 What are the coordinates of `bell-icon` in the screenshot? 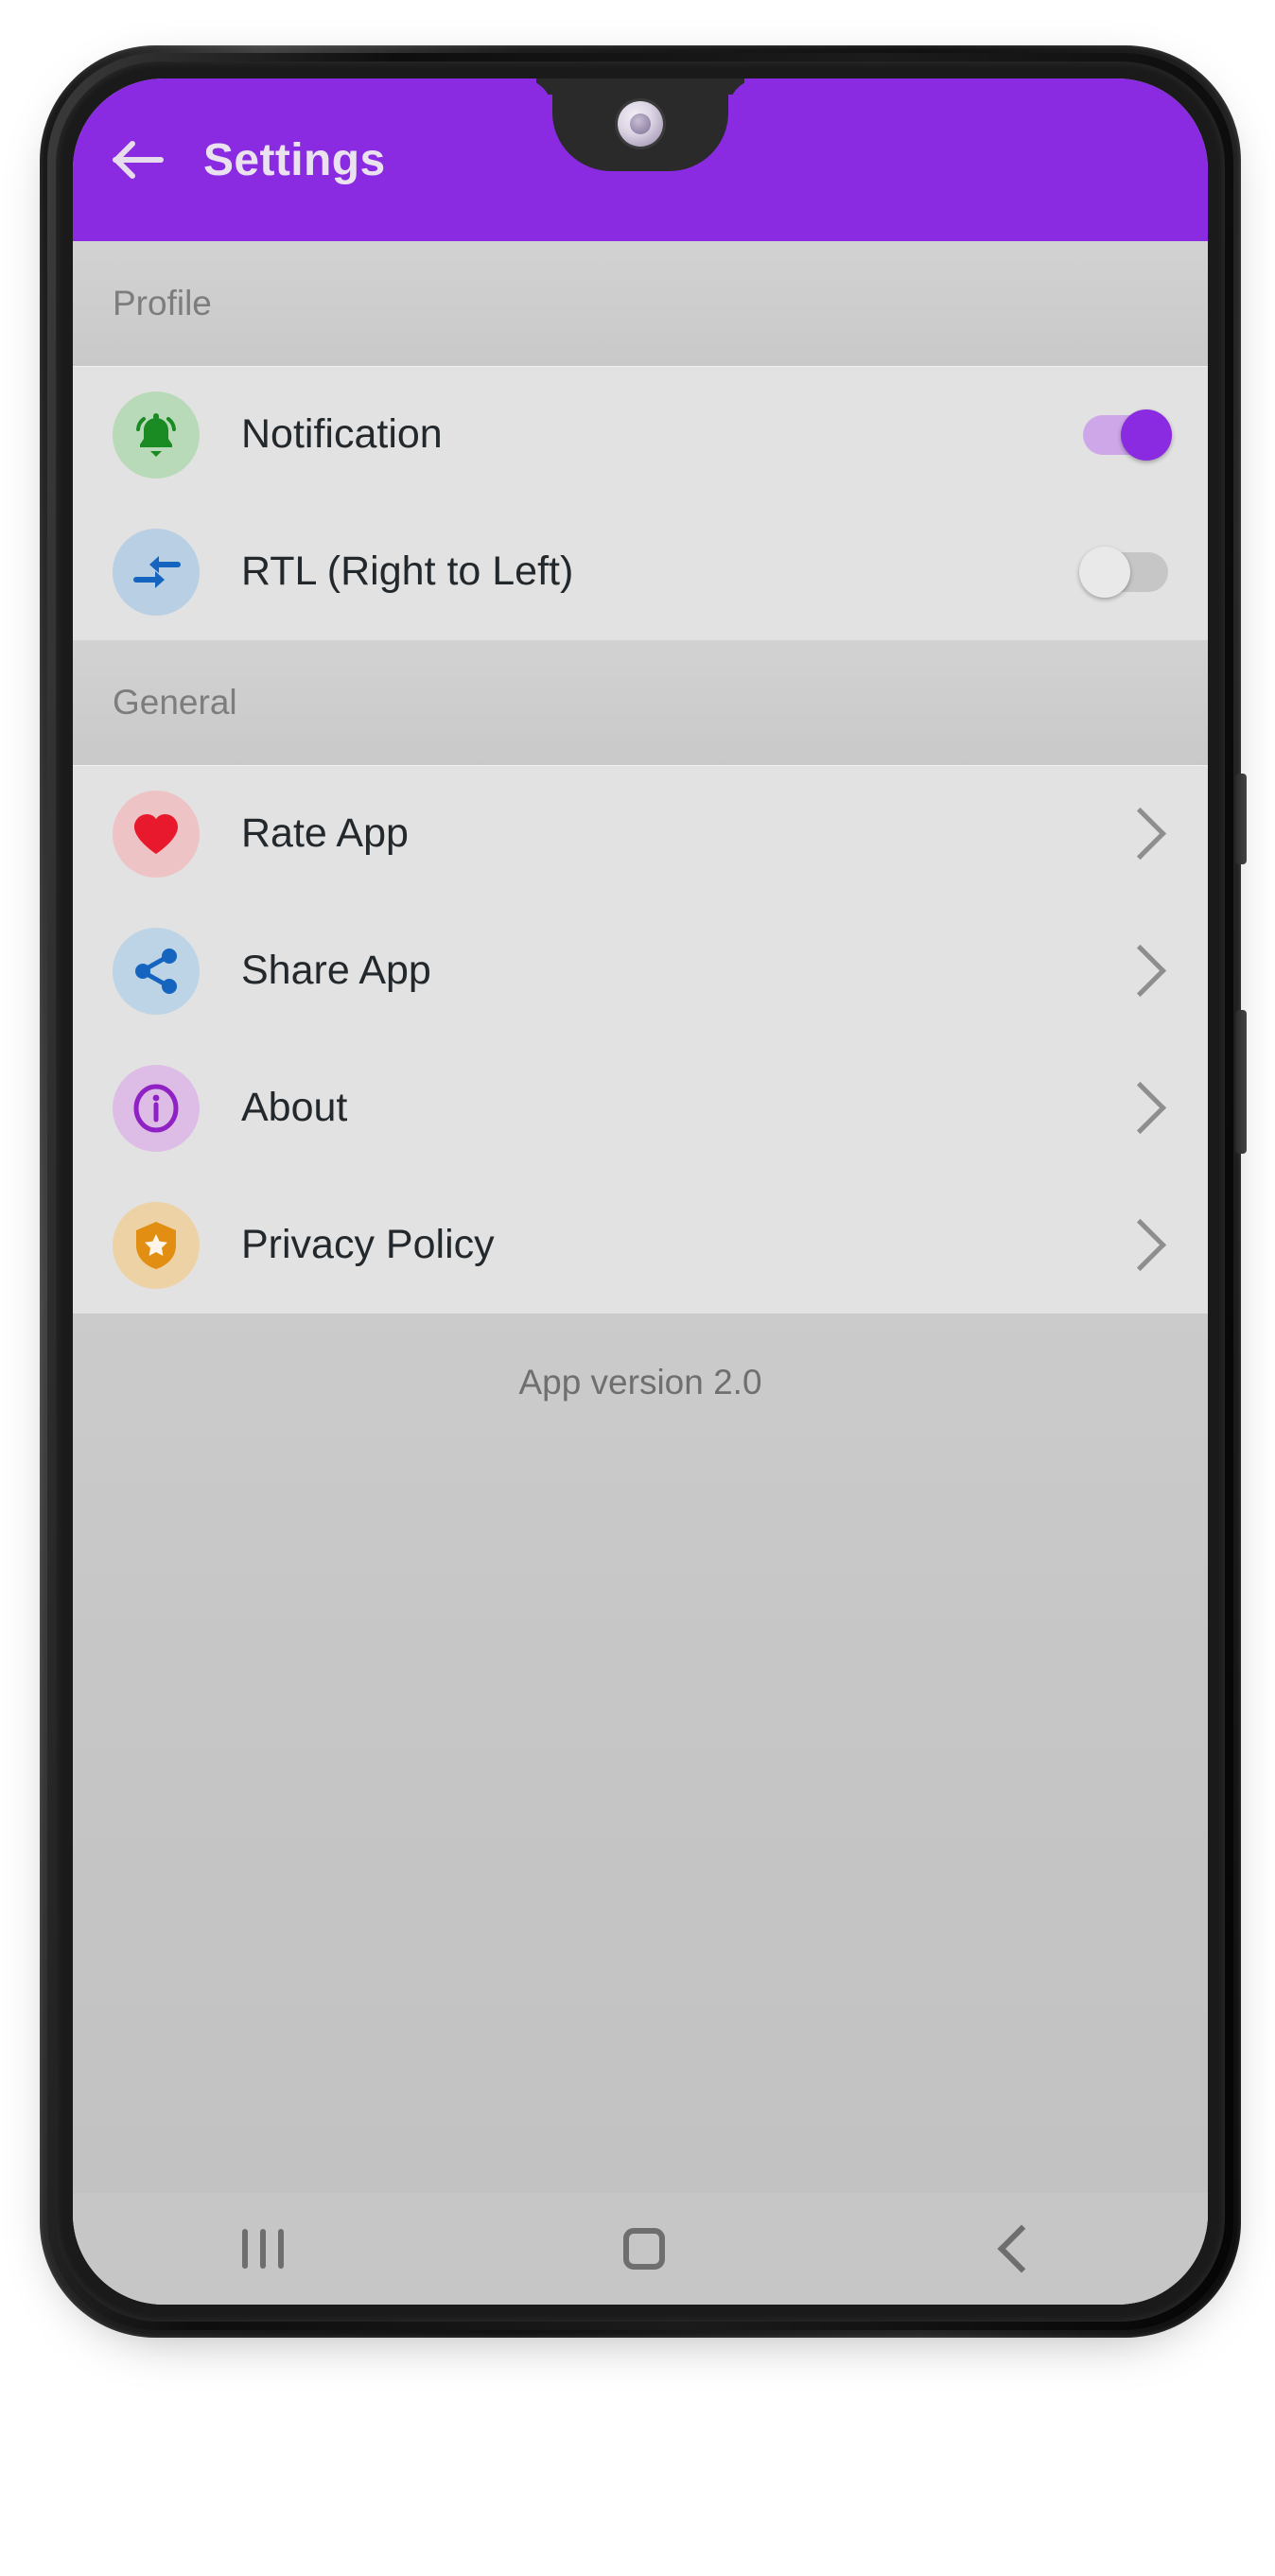 It's located at (156, 434).